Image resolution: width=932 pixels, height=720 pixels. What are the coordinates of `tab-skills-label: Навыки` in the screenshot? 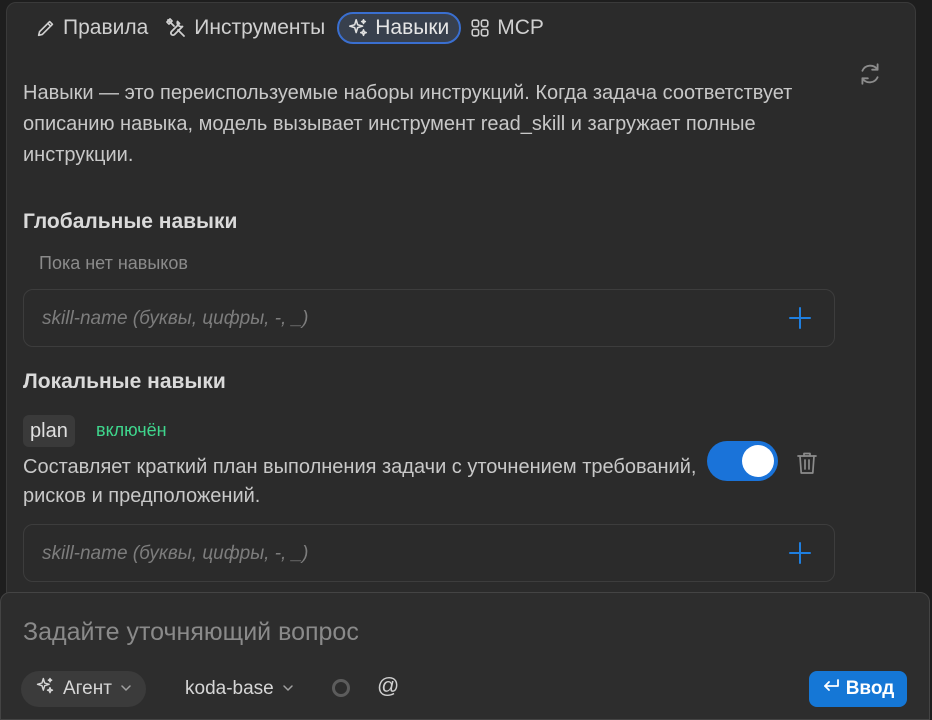 It's located at (412, 27).